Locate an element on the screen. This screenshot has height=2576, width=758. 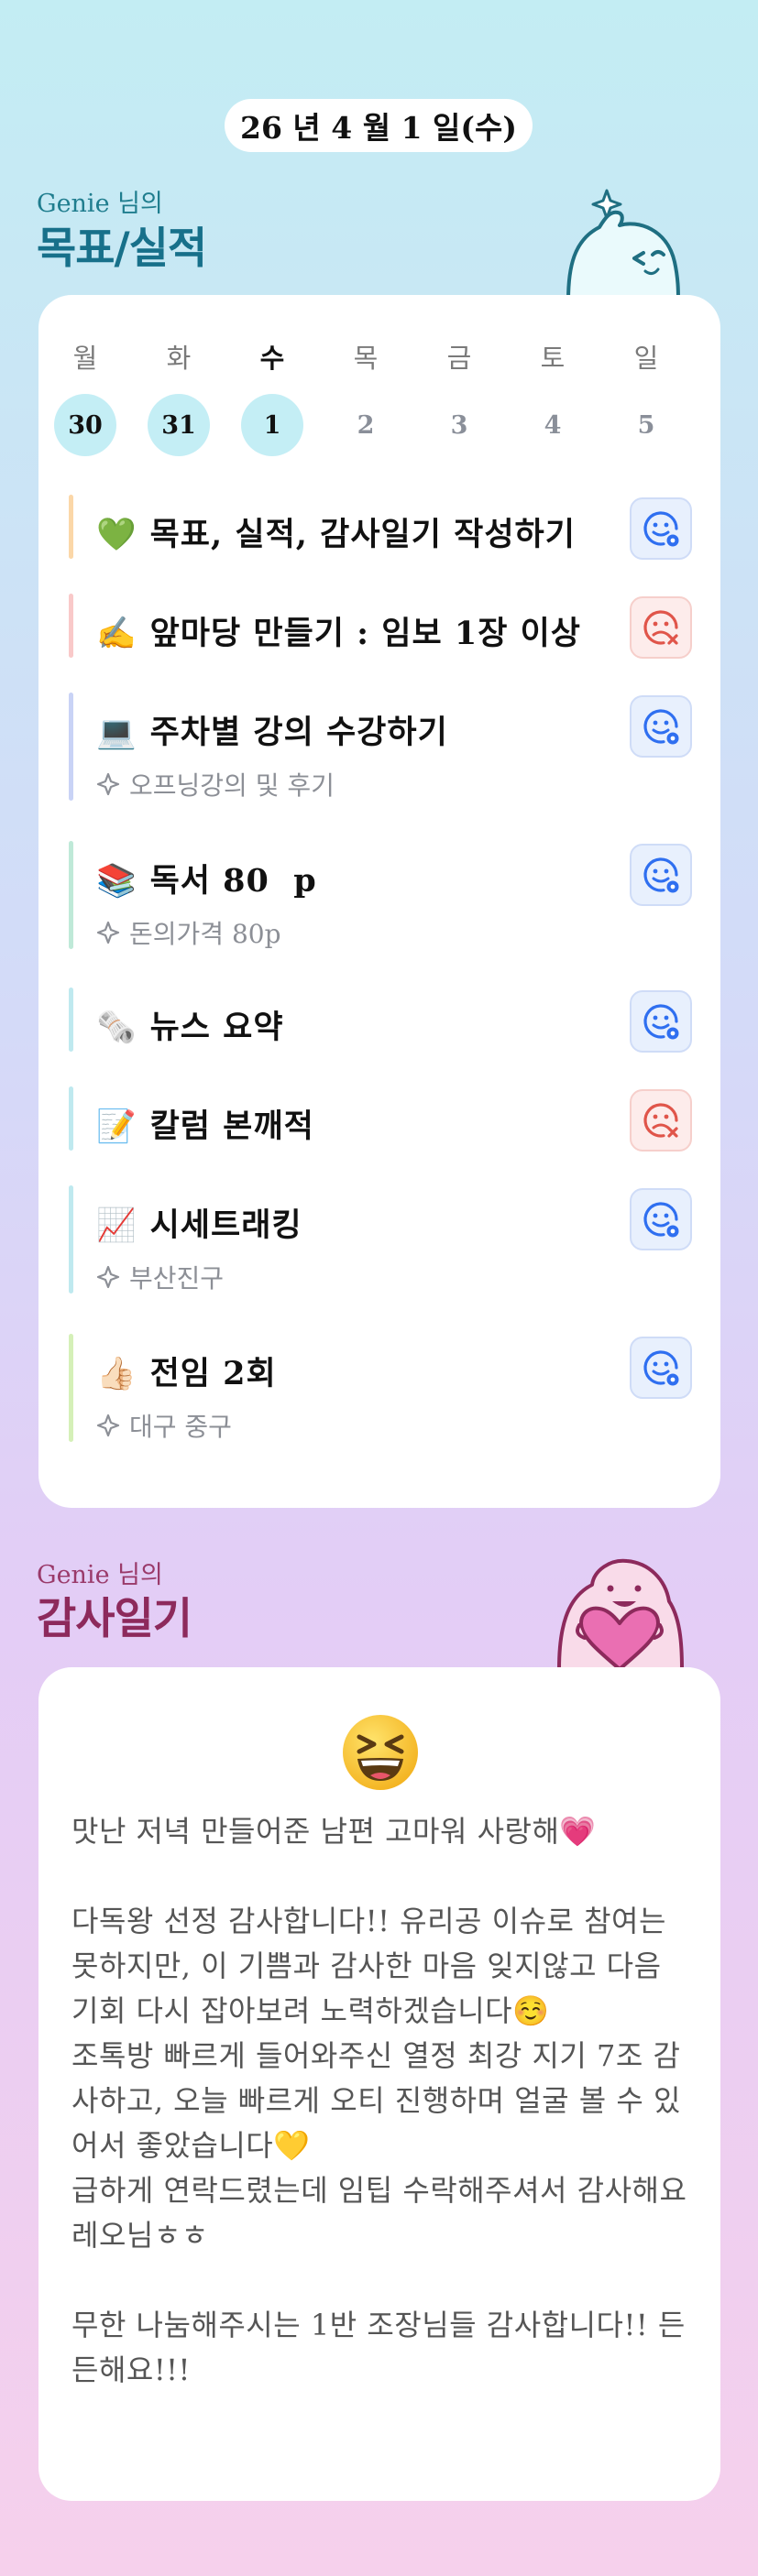
weekday-label: 화 is located at coordinates (179, 359).